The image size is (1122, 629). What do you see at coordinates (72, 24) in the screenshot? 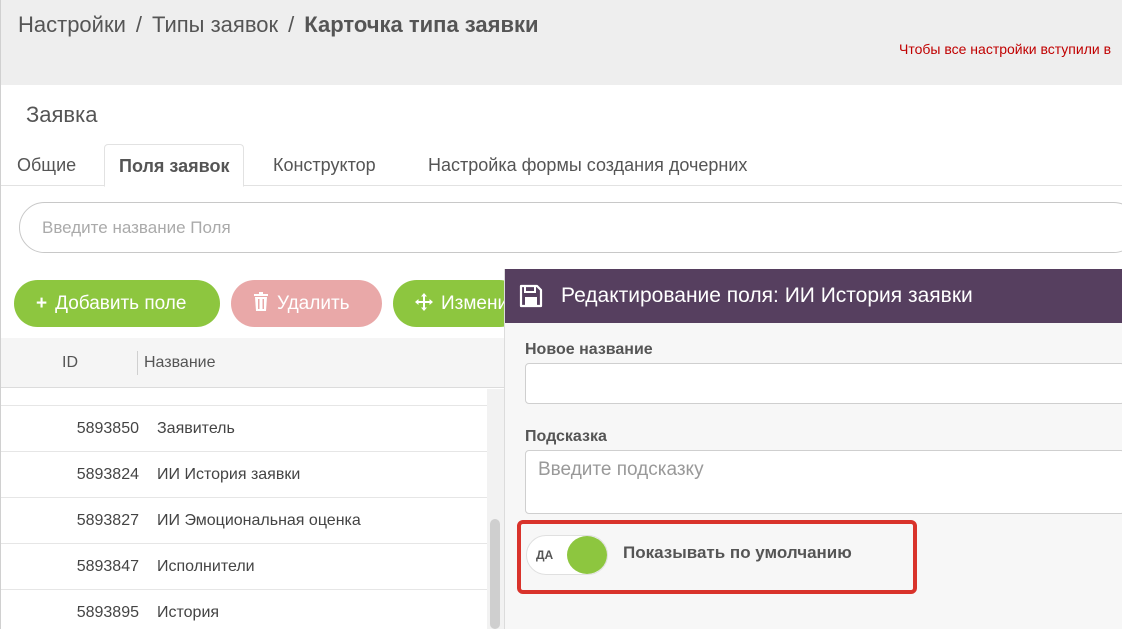
I see `breadcrumb-item-settings: Настройки` at bounding box center [72, 24].